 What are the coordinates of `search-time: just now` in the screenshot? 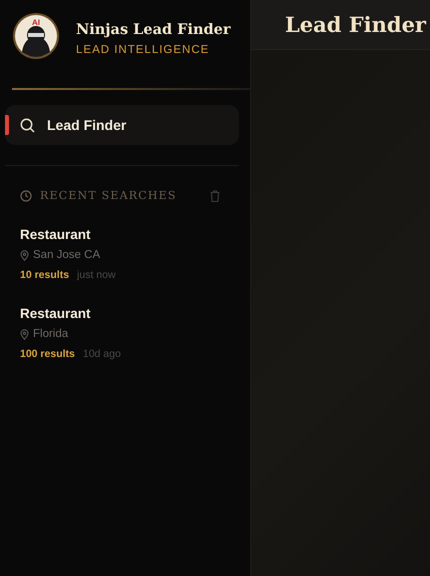 It's located at (96, 275).